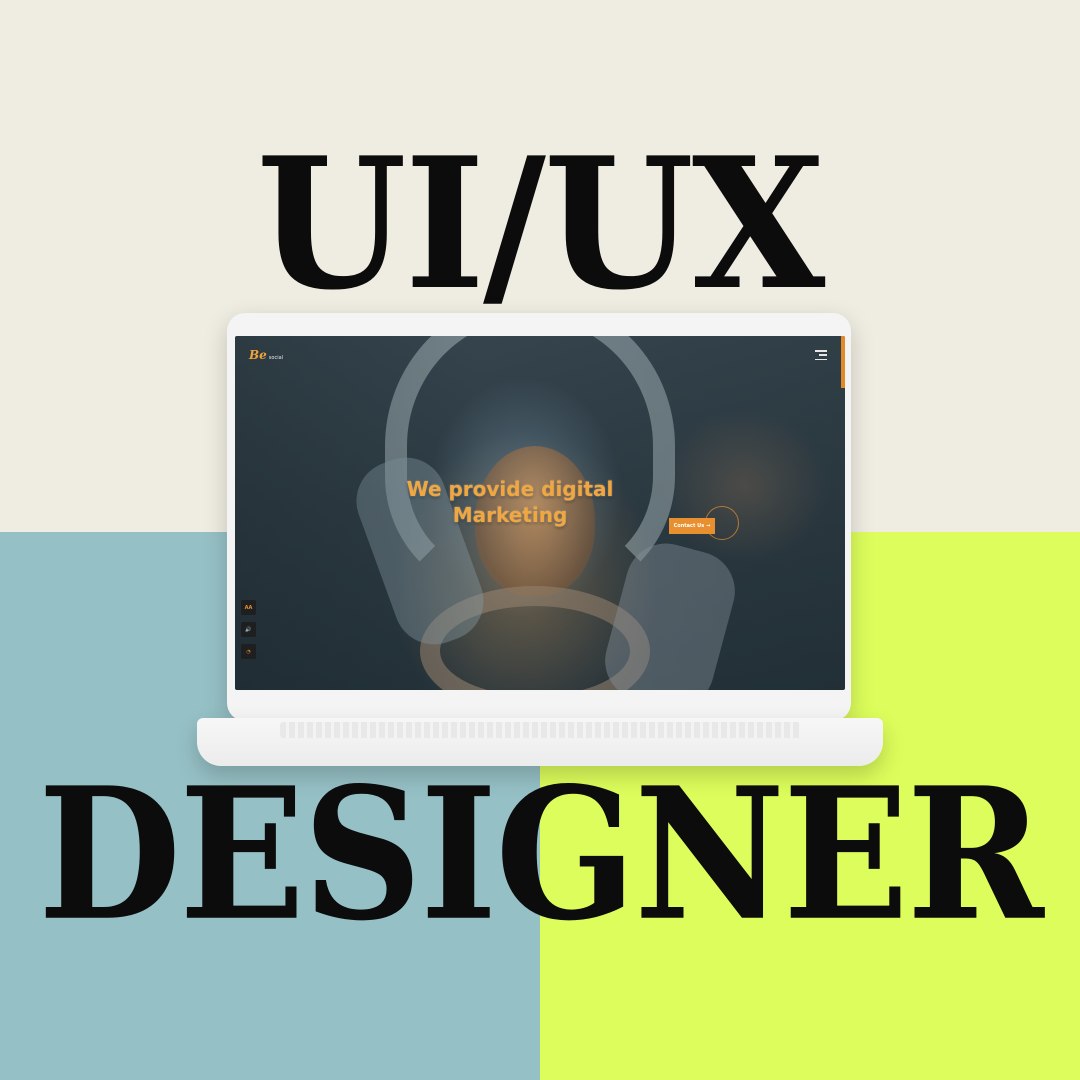 The height and width of the screenshot is (1080, 1080). What do you see at coordinates (276, 358) in the screenshot?
I see `logo-text: social` at bounding box center [276, 358].